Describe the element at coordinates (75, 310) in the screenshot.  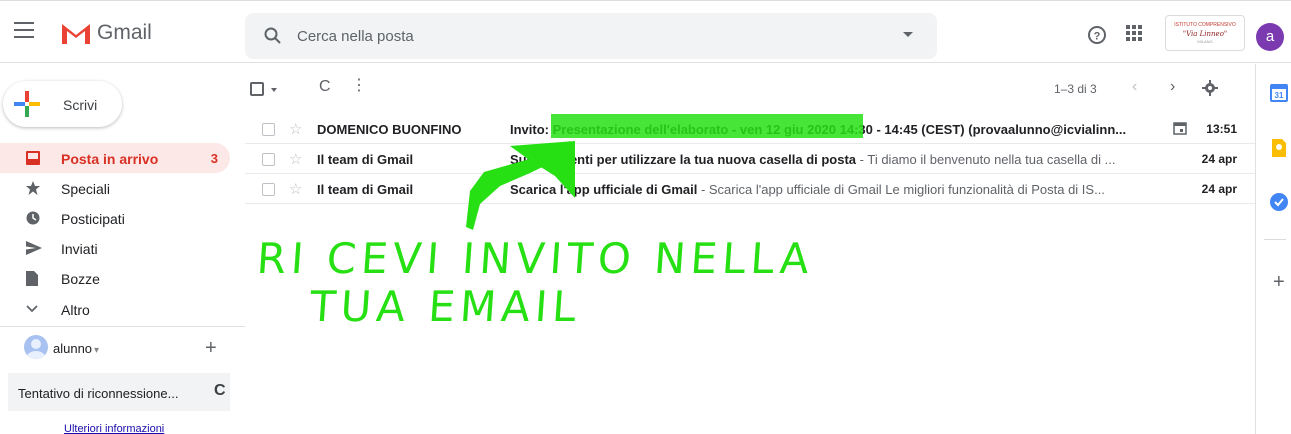
I see `sidebar-item-label: Altro` at that location.